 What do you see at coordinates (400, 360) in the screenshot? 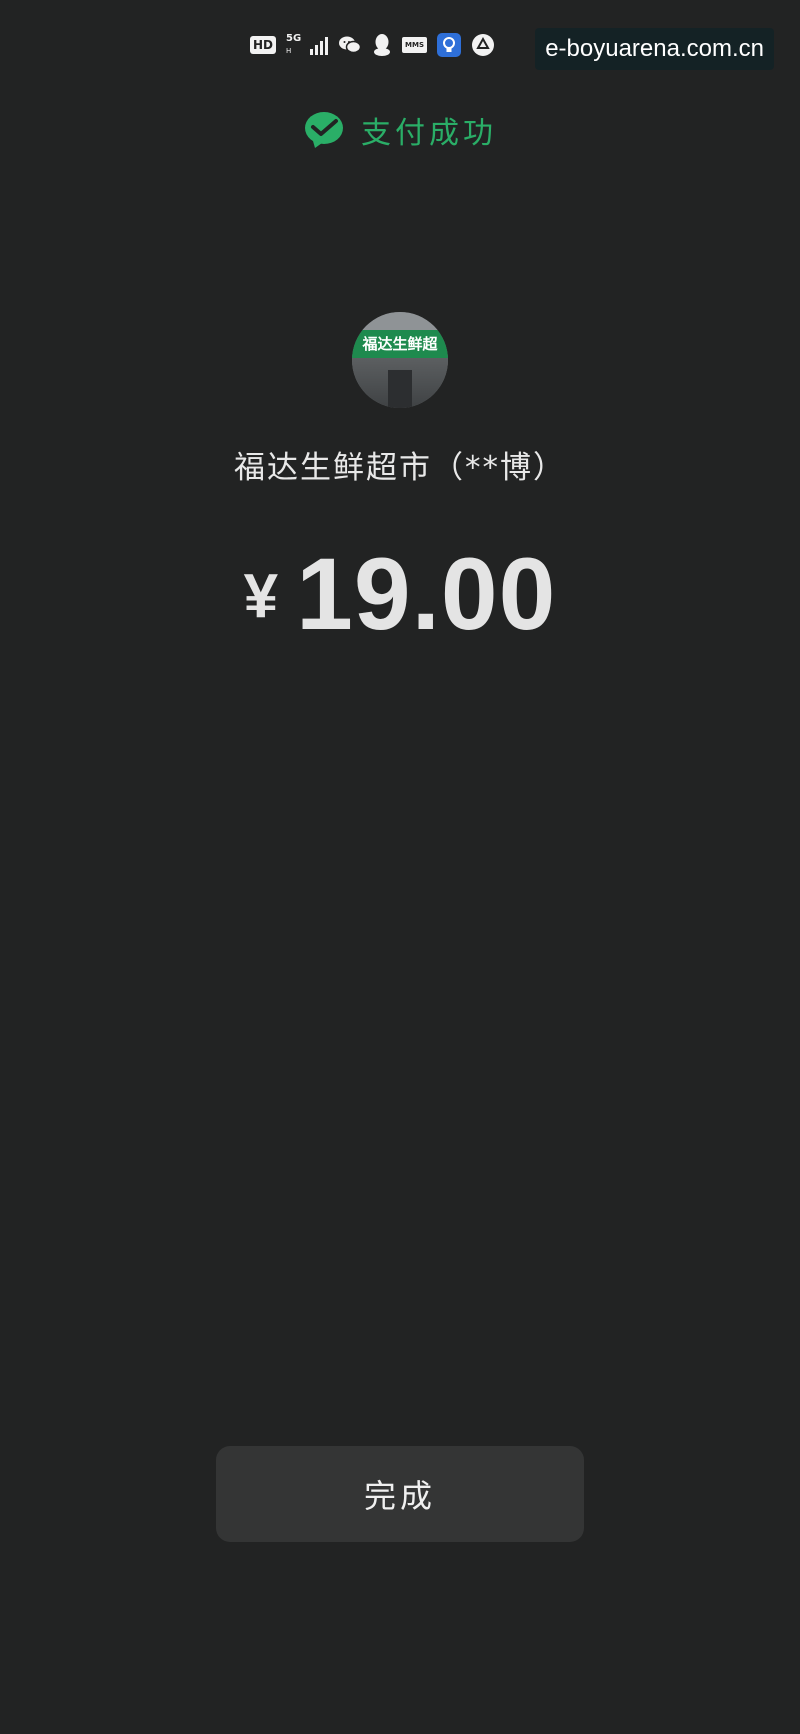
I see `merchant-avatar: 福达生鲜超` at bounding box center [400, 360].